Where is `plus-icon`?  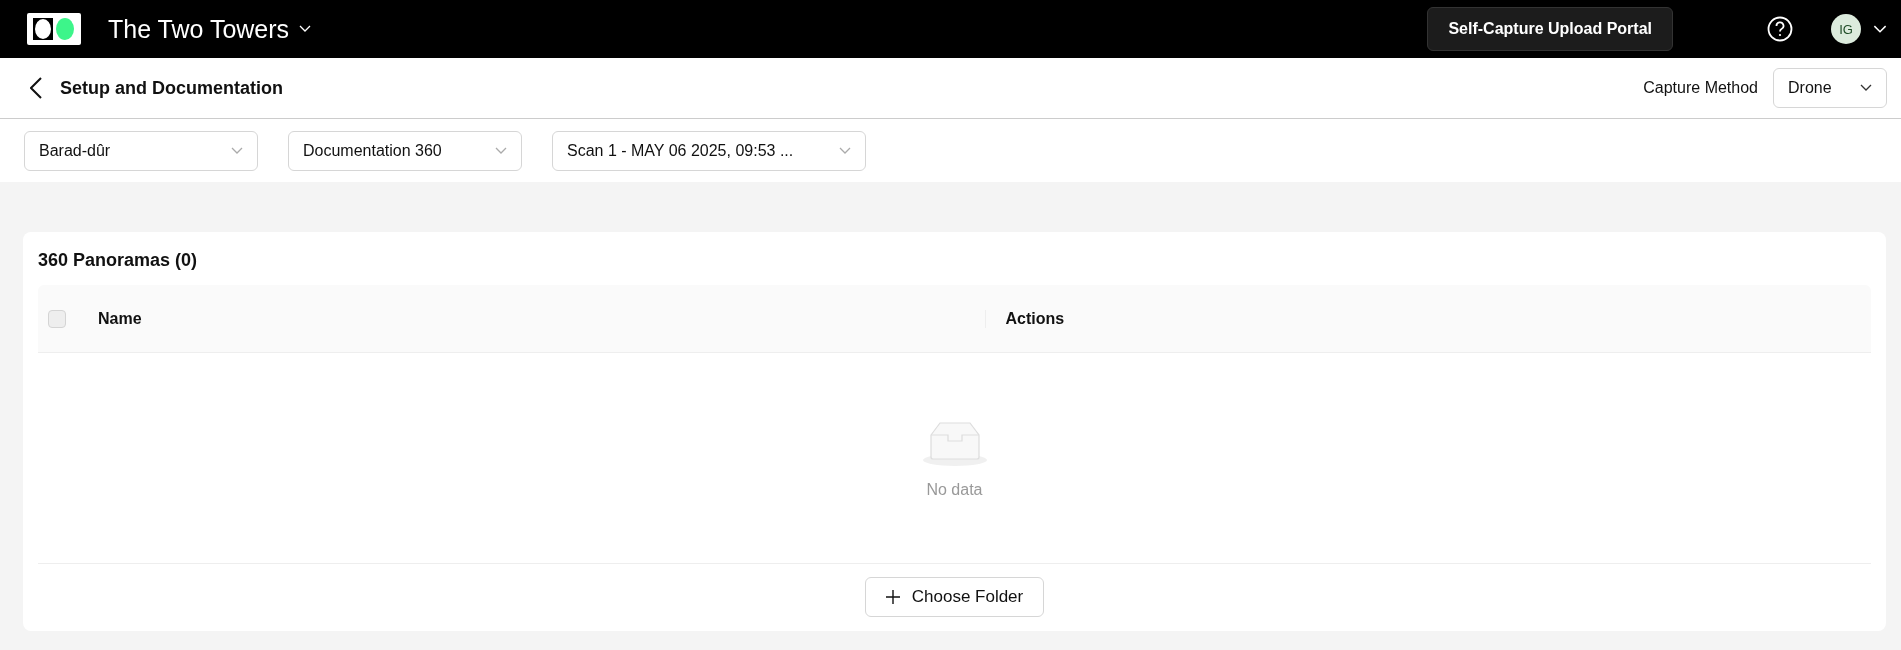 plus-icon is located at coordinates (892, 597).